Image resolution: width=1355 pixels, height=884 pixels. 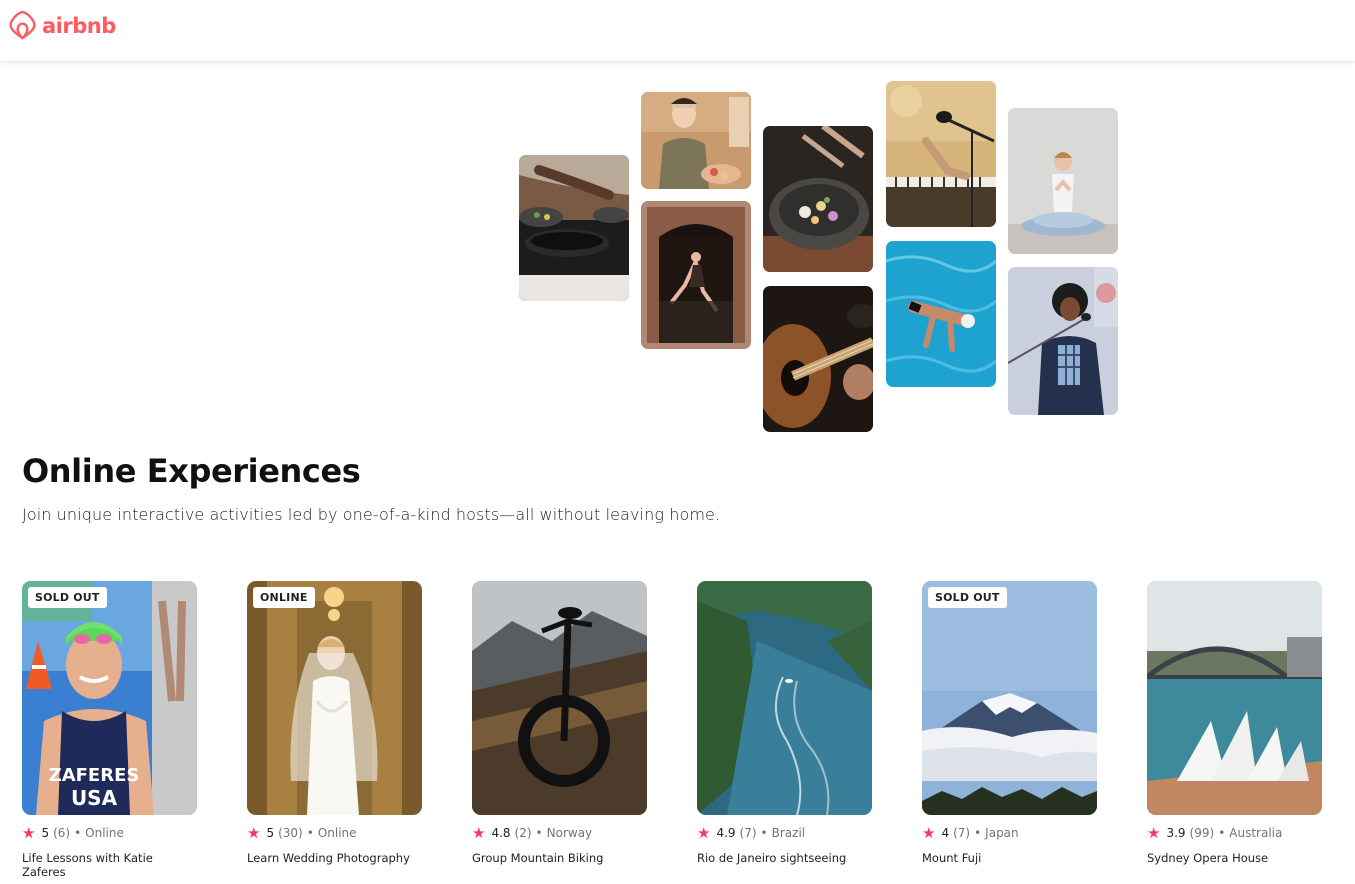 What do you see at coordinates (1063, 181) in the screenshot?
I see `hero-photo-yoga` at bounding box center [1063, 181].